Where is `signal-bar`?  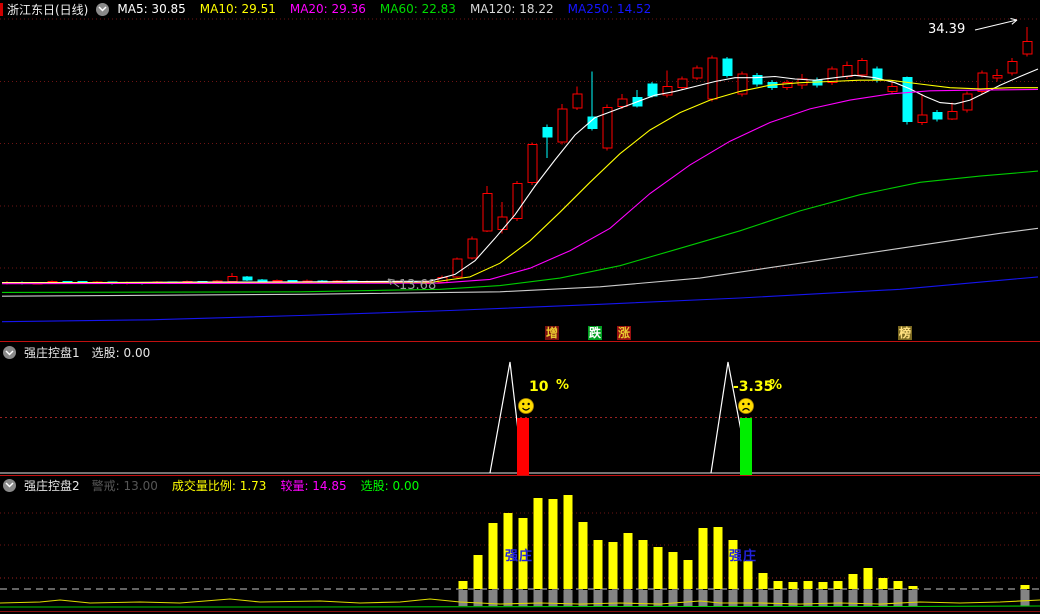 signal-bar is located at coordinates (746, 447).